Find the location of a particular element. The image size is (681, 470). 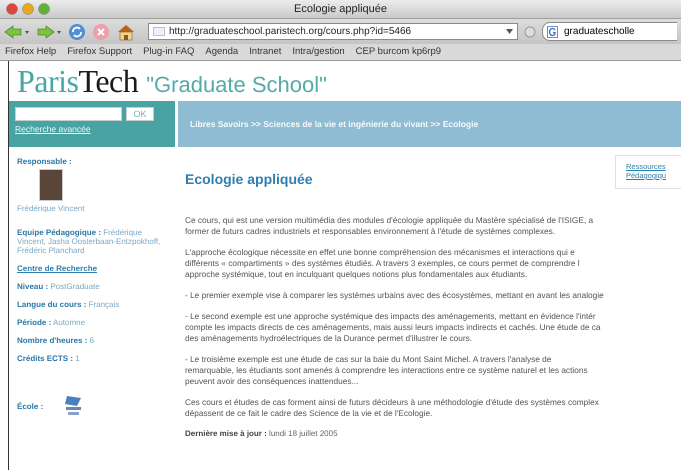

site-tagline: "Graduate School" is located at coordinates (236, 85).